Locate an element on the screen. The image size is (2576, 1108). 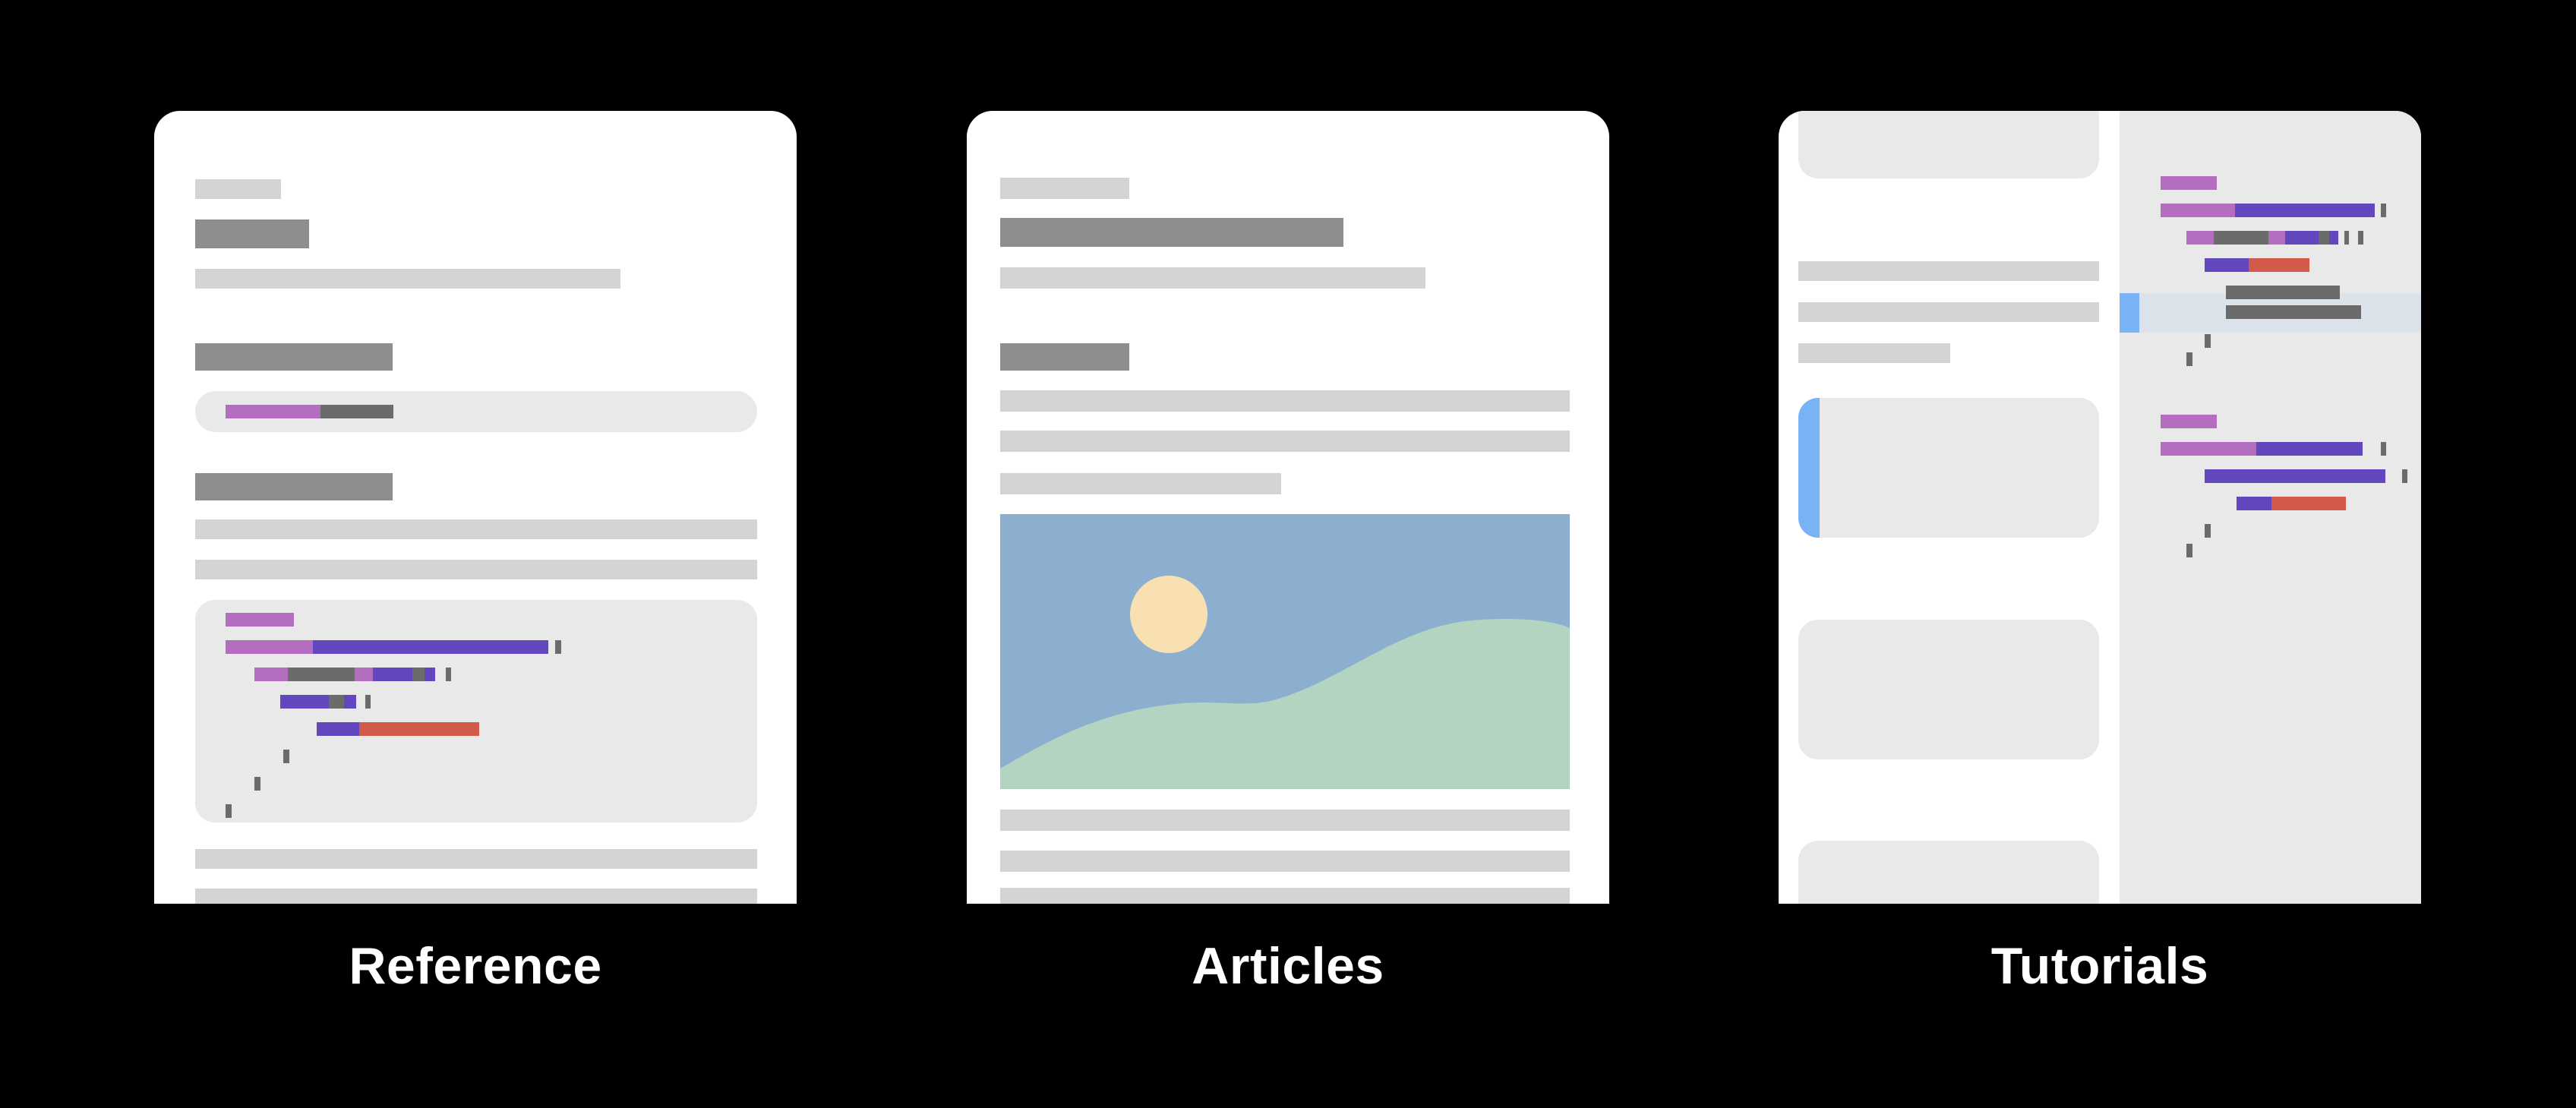
declaration-box is located at coordinates (476, 412).